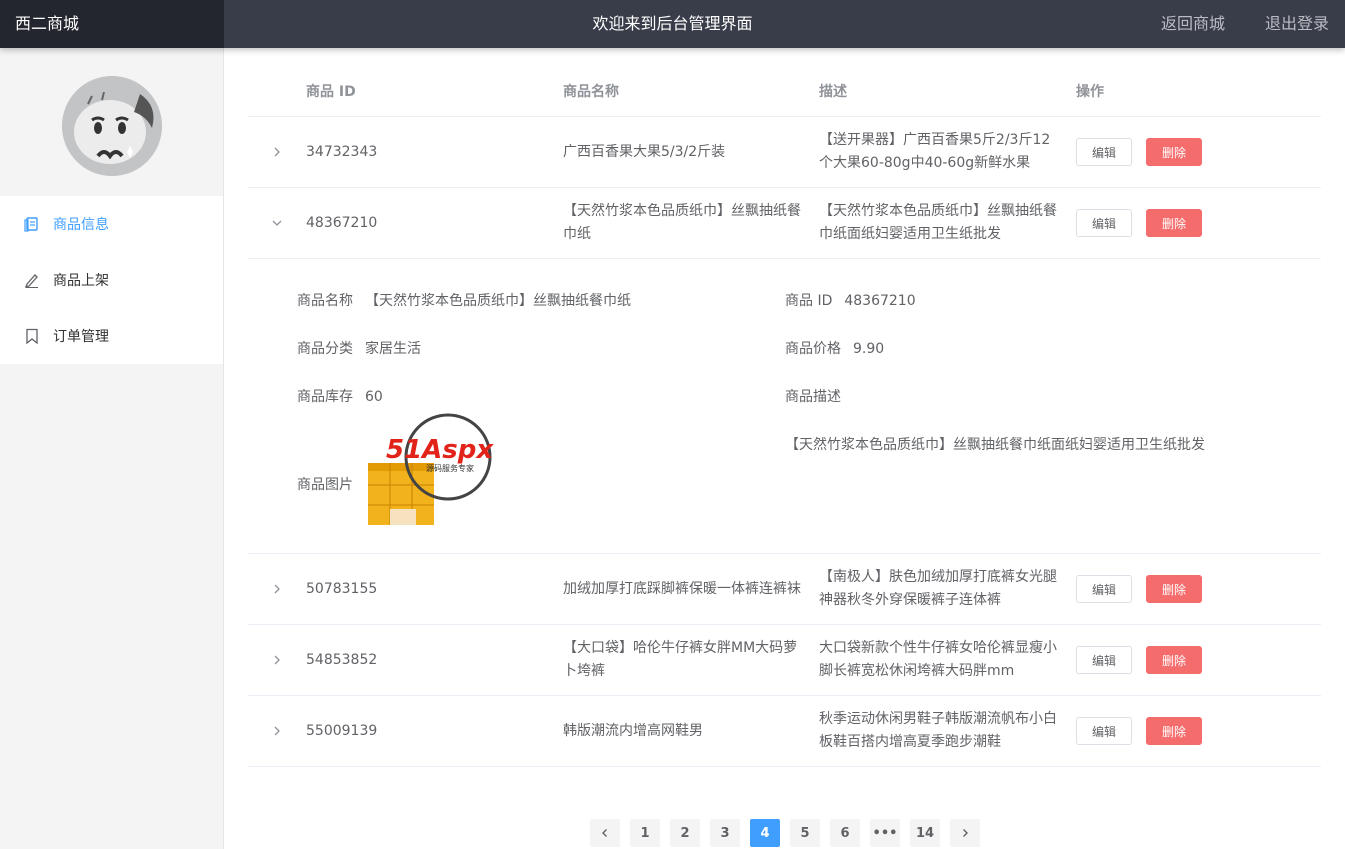 The width and height of the screenshot is (1345, 849). I want to click on column-header-desc: 描述, so click(833, 92).